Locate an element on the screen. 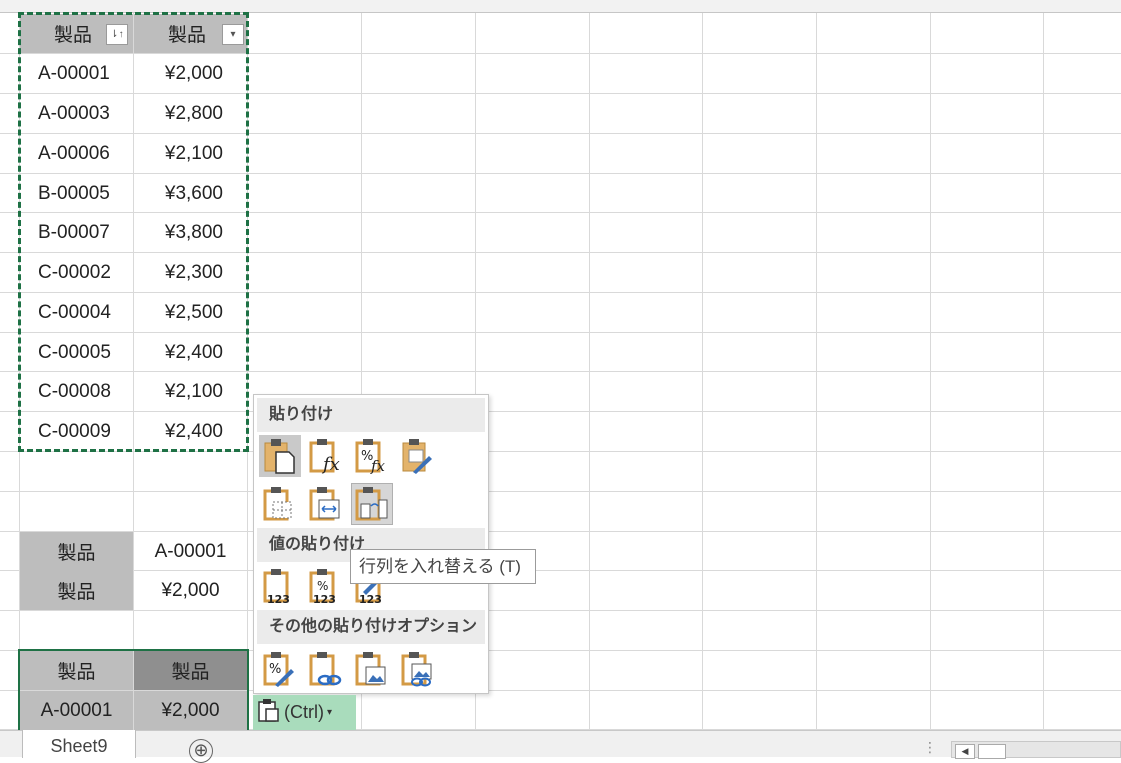 The height and width of the screenshot is (763, 1121). sheet-tab: Sheet9 is located at coordinates (79, 744).